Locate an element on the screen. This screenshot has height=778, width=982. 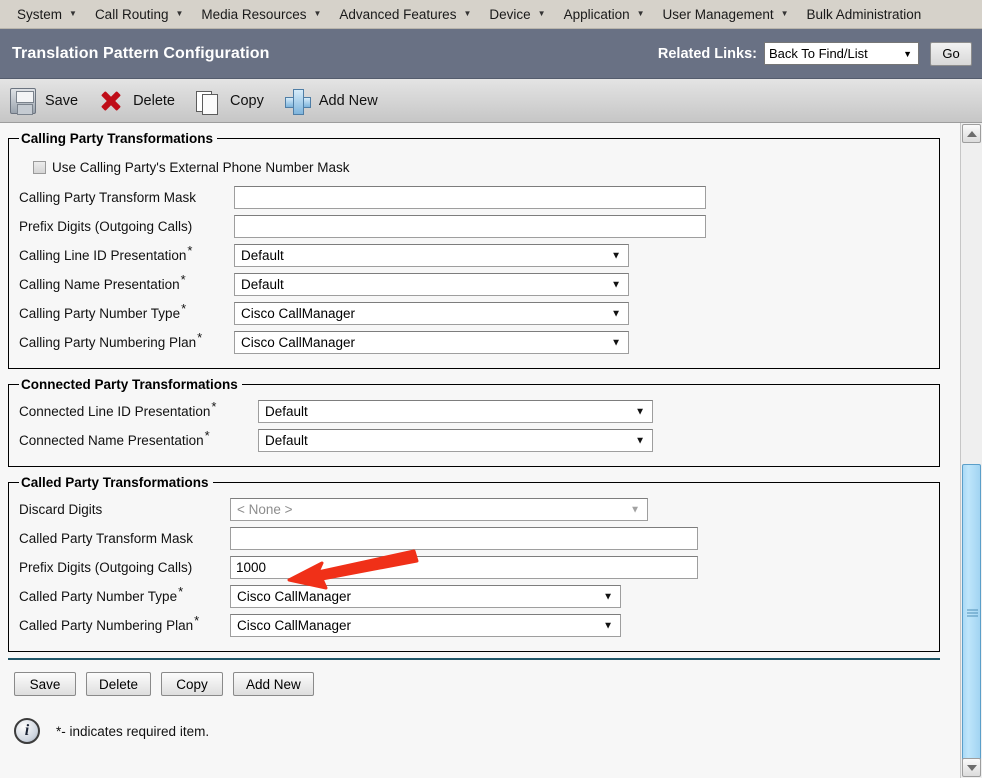
called-party-numbering-plan-select: Cisco CallManager ▼ is located at coordinates (425, 625).